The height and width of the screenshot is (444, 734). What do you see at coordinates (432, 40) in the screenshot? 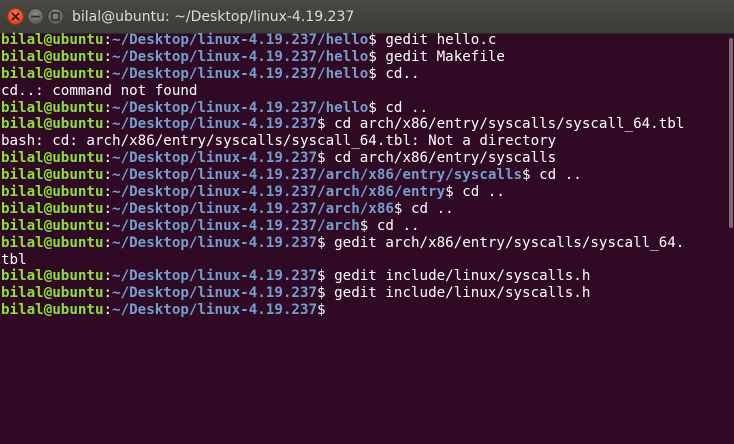
I see `command-text: $ gedit hello.c` at bounding box center [432, 40].